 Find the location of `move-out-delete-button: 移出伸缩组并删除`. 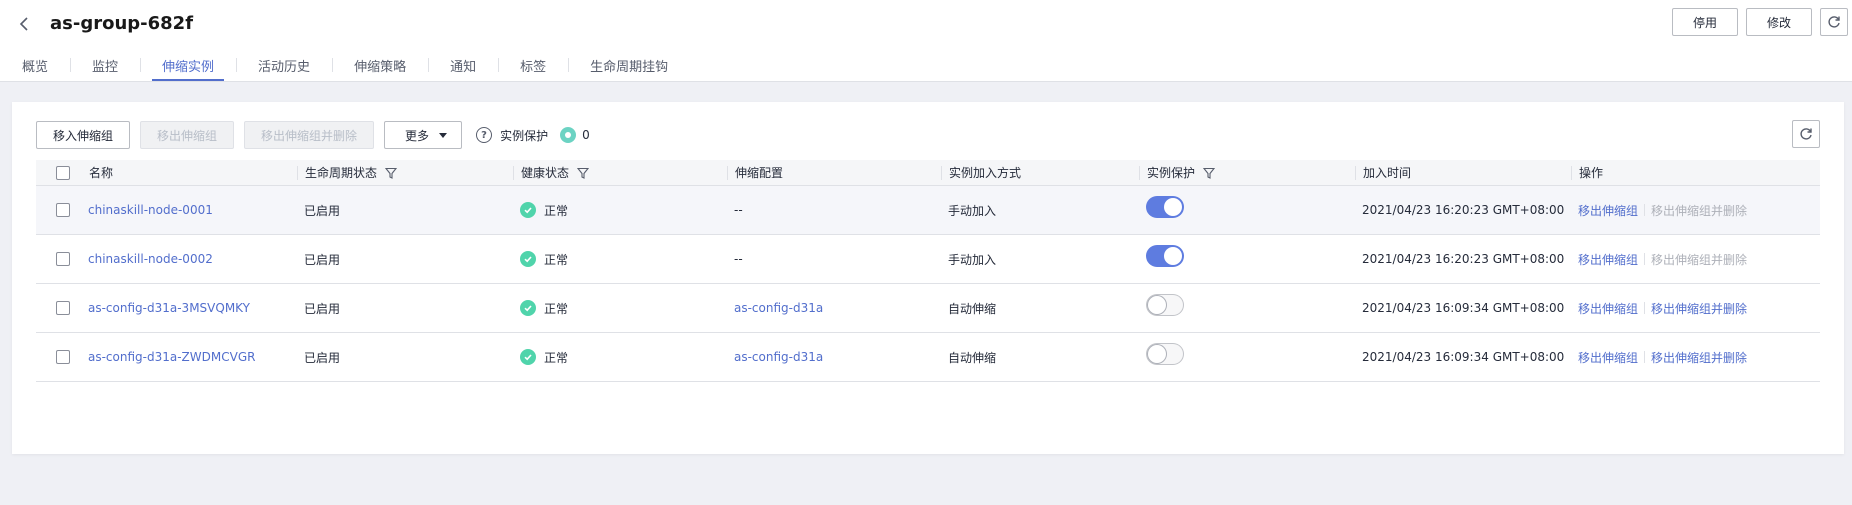

move-out-delete-button: 移出伸缩组并删除 is located at coordinates (309, 135).